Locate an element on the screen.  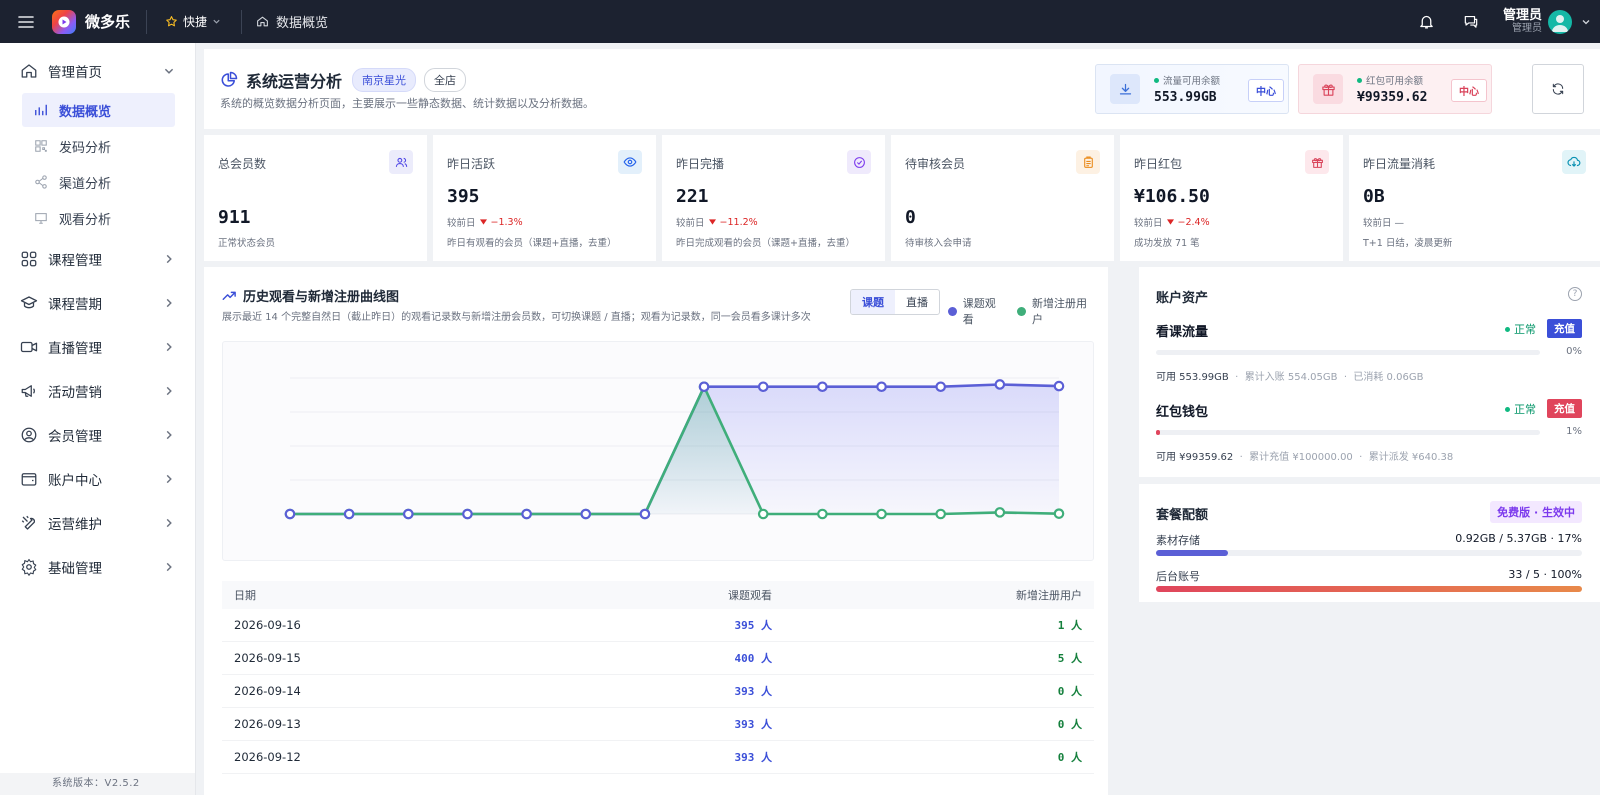
compare-label: 较前日 — is located at coordinates (1384, 223).